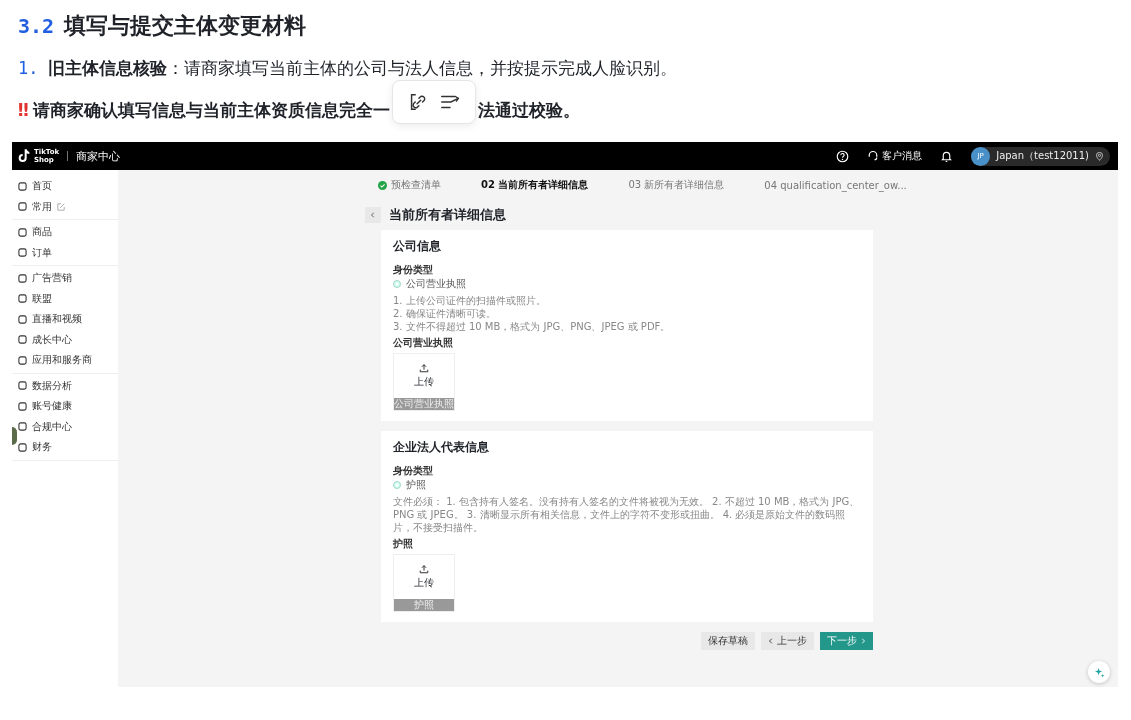  Describe the element at coordinates (424, 404) in the screenshot. I see `upload-caption: 公司营业执照` at that location.